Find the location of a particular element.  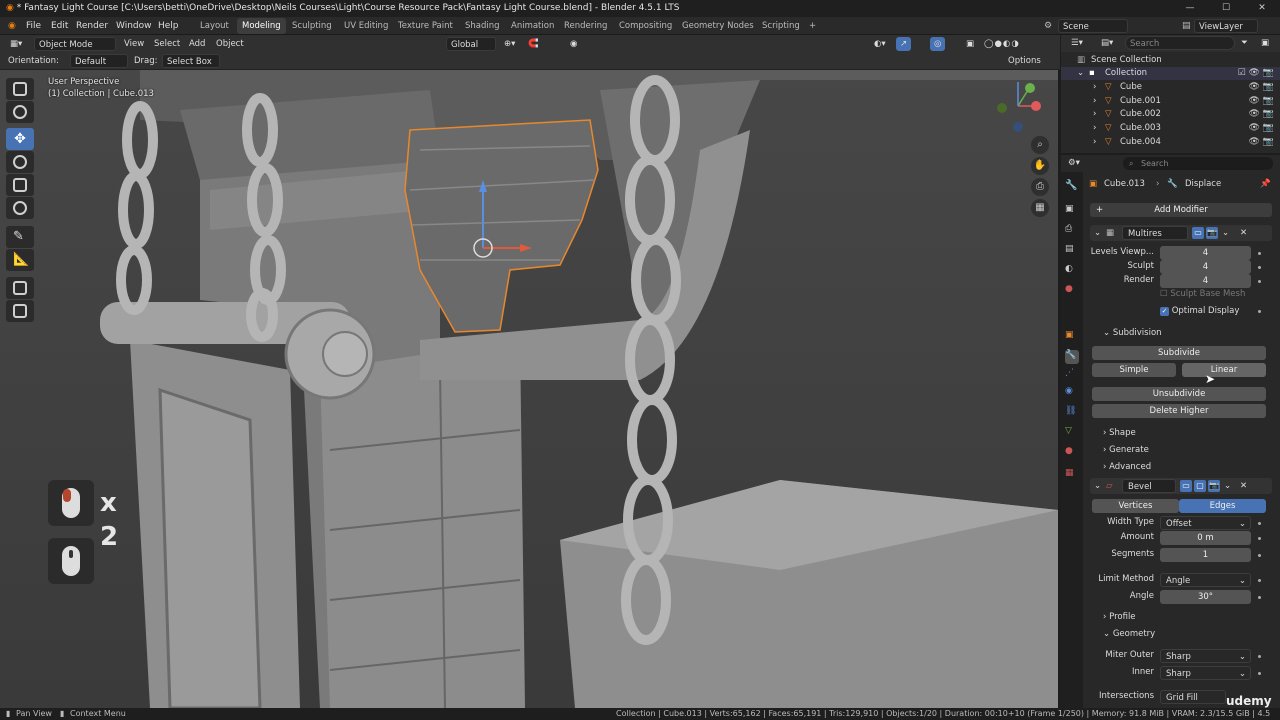

menu-view: View is located at coordinates (134, 44).